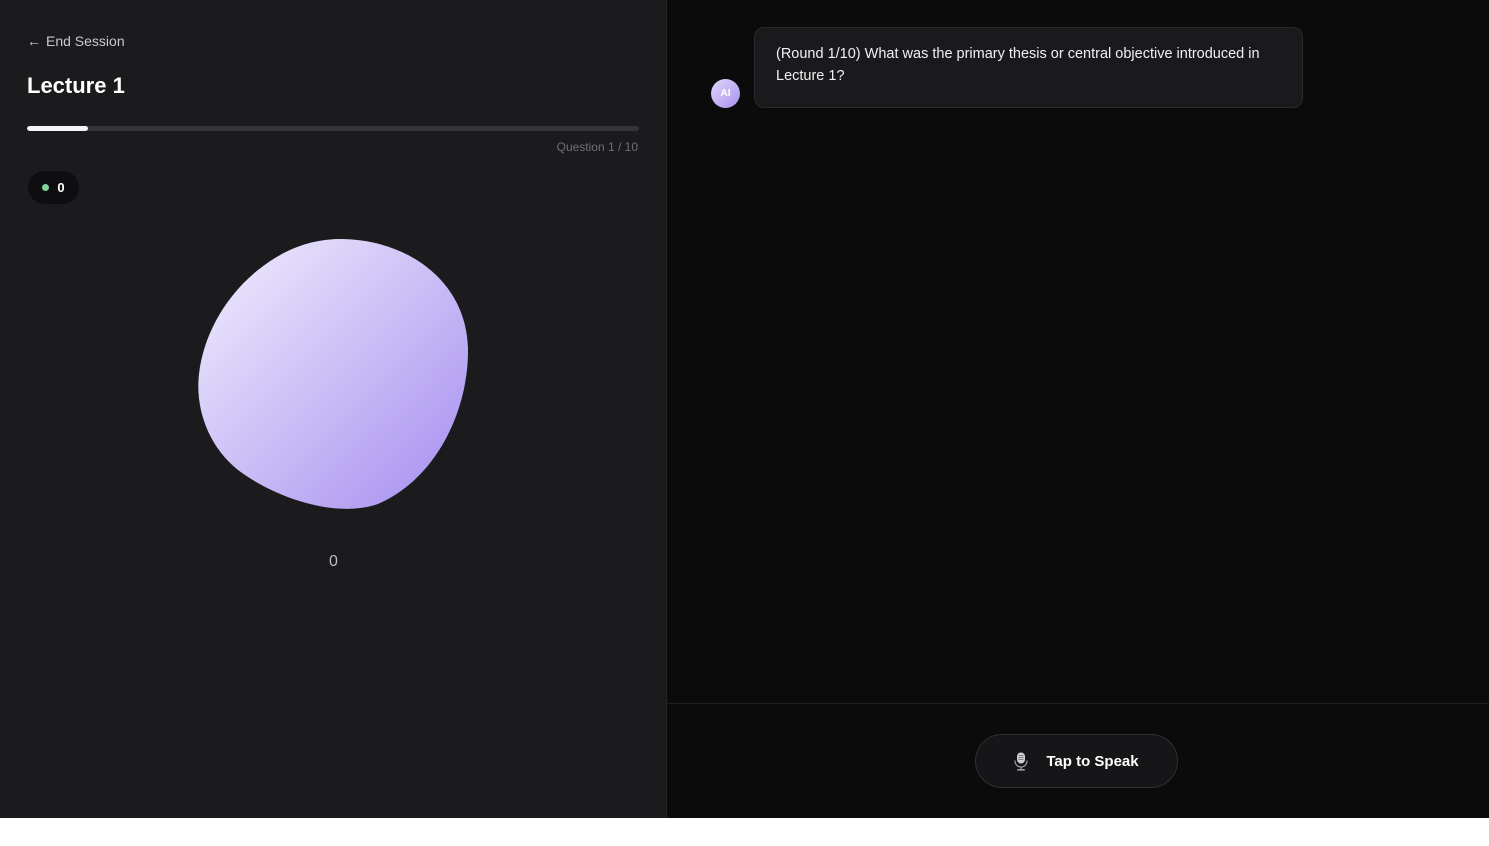 This screenshot has width=1489, height=846. What do you see at coordinates (725, 93) in the screenshot?
I see `avatar: AI` at bounding box center [725, 93].